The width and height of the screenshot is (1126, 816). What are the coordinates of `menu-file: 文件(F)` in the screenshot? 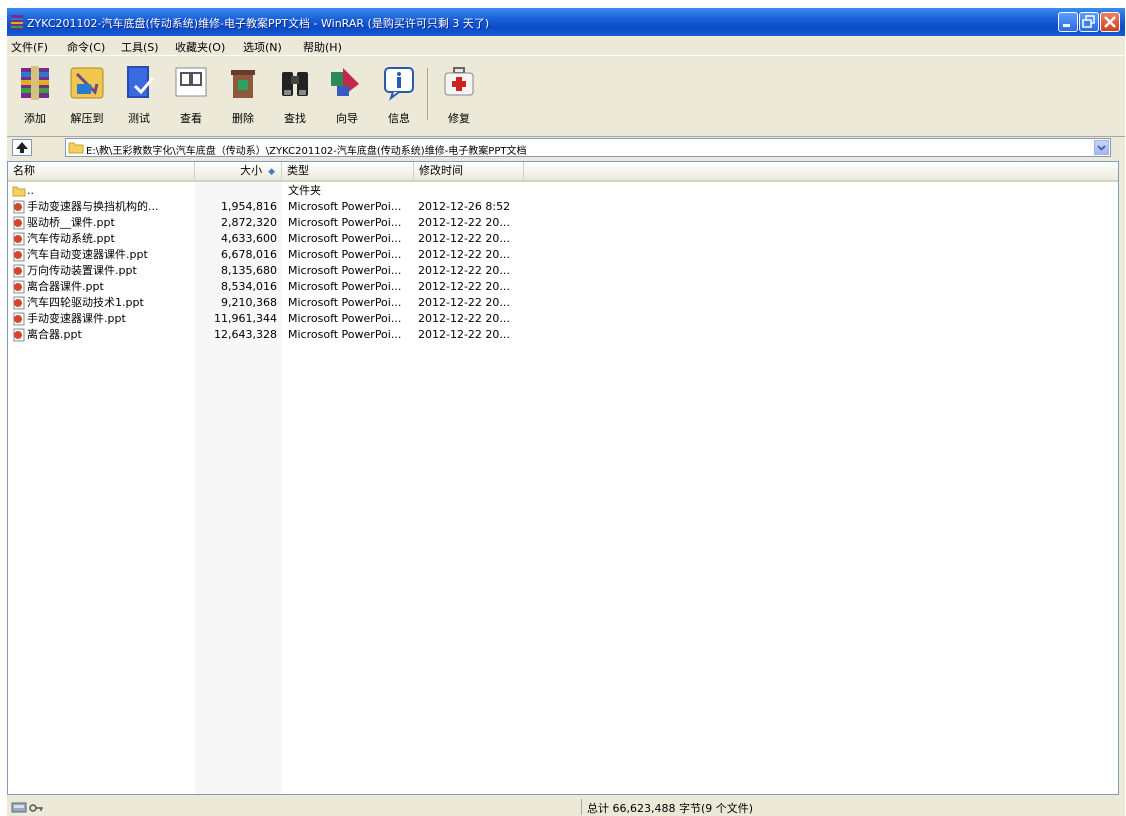 It's located at (29, 47).